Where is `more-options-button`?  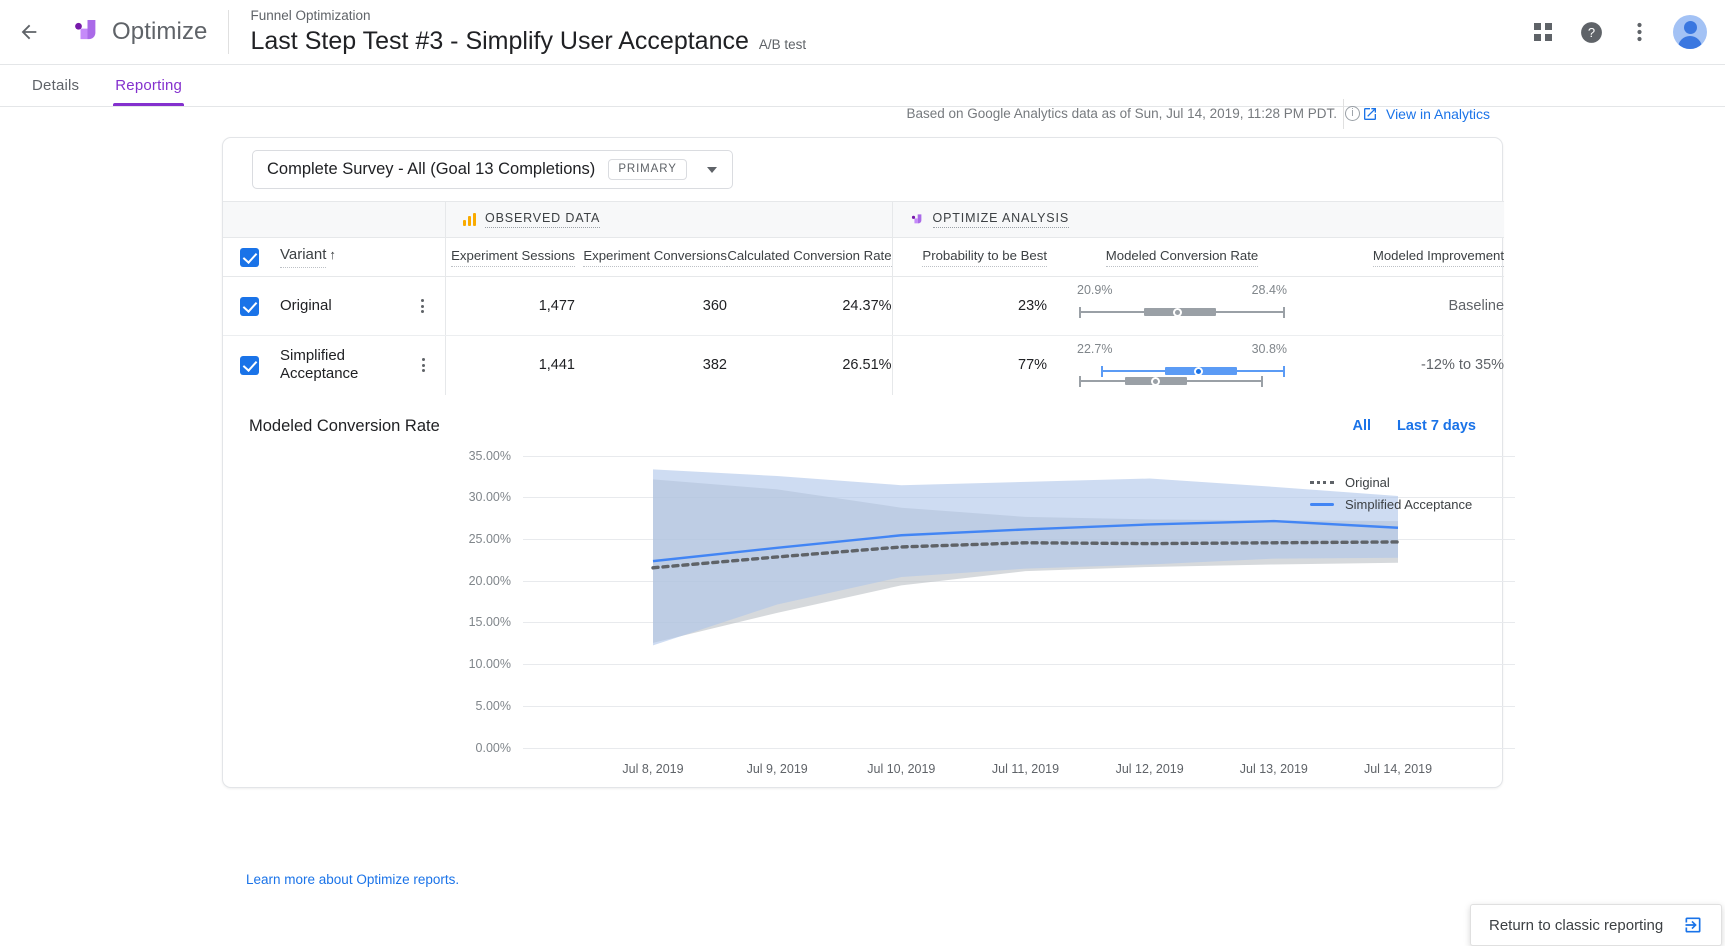 more-options-button is located at coordinates (1639, 32).